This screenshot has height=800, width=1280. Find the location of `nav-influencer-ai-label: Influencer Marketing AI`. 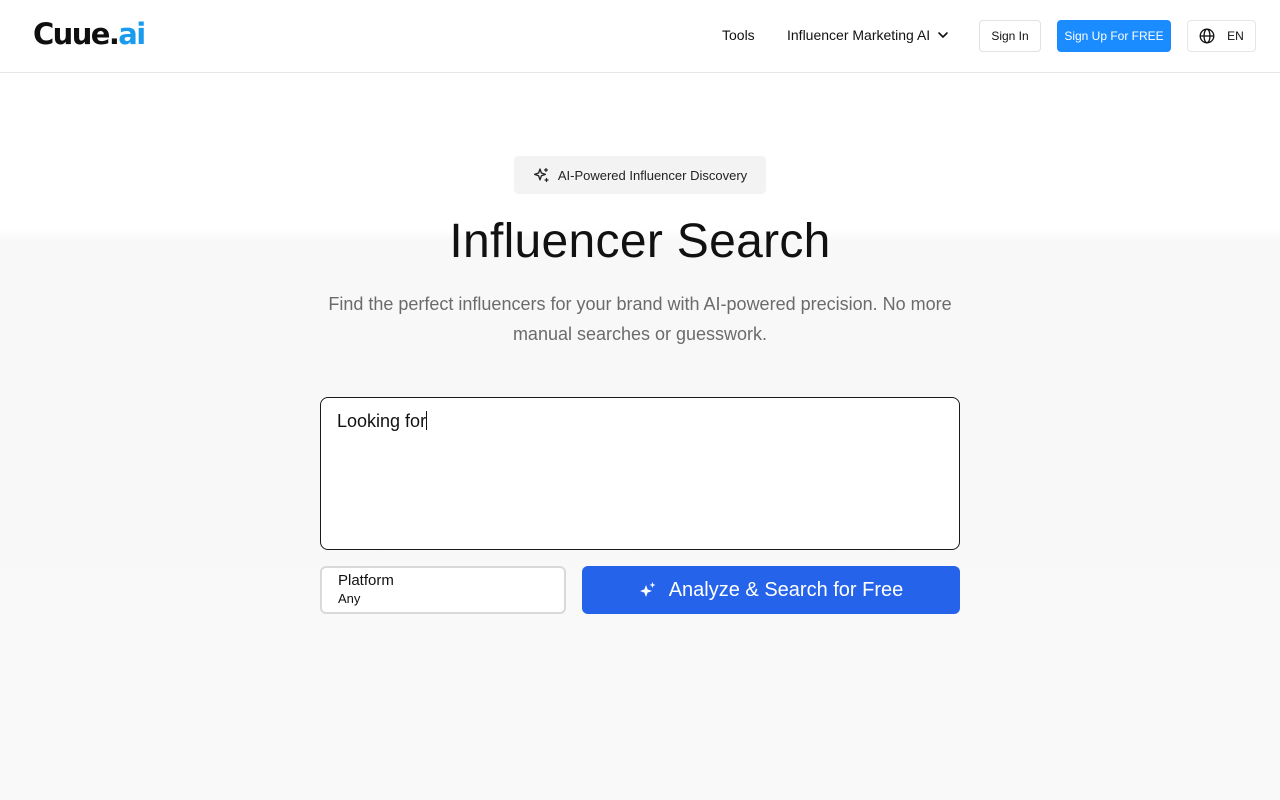

nav-influencer-ai-label: Influencer Marketing AI is located at coordinates (859, 35).